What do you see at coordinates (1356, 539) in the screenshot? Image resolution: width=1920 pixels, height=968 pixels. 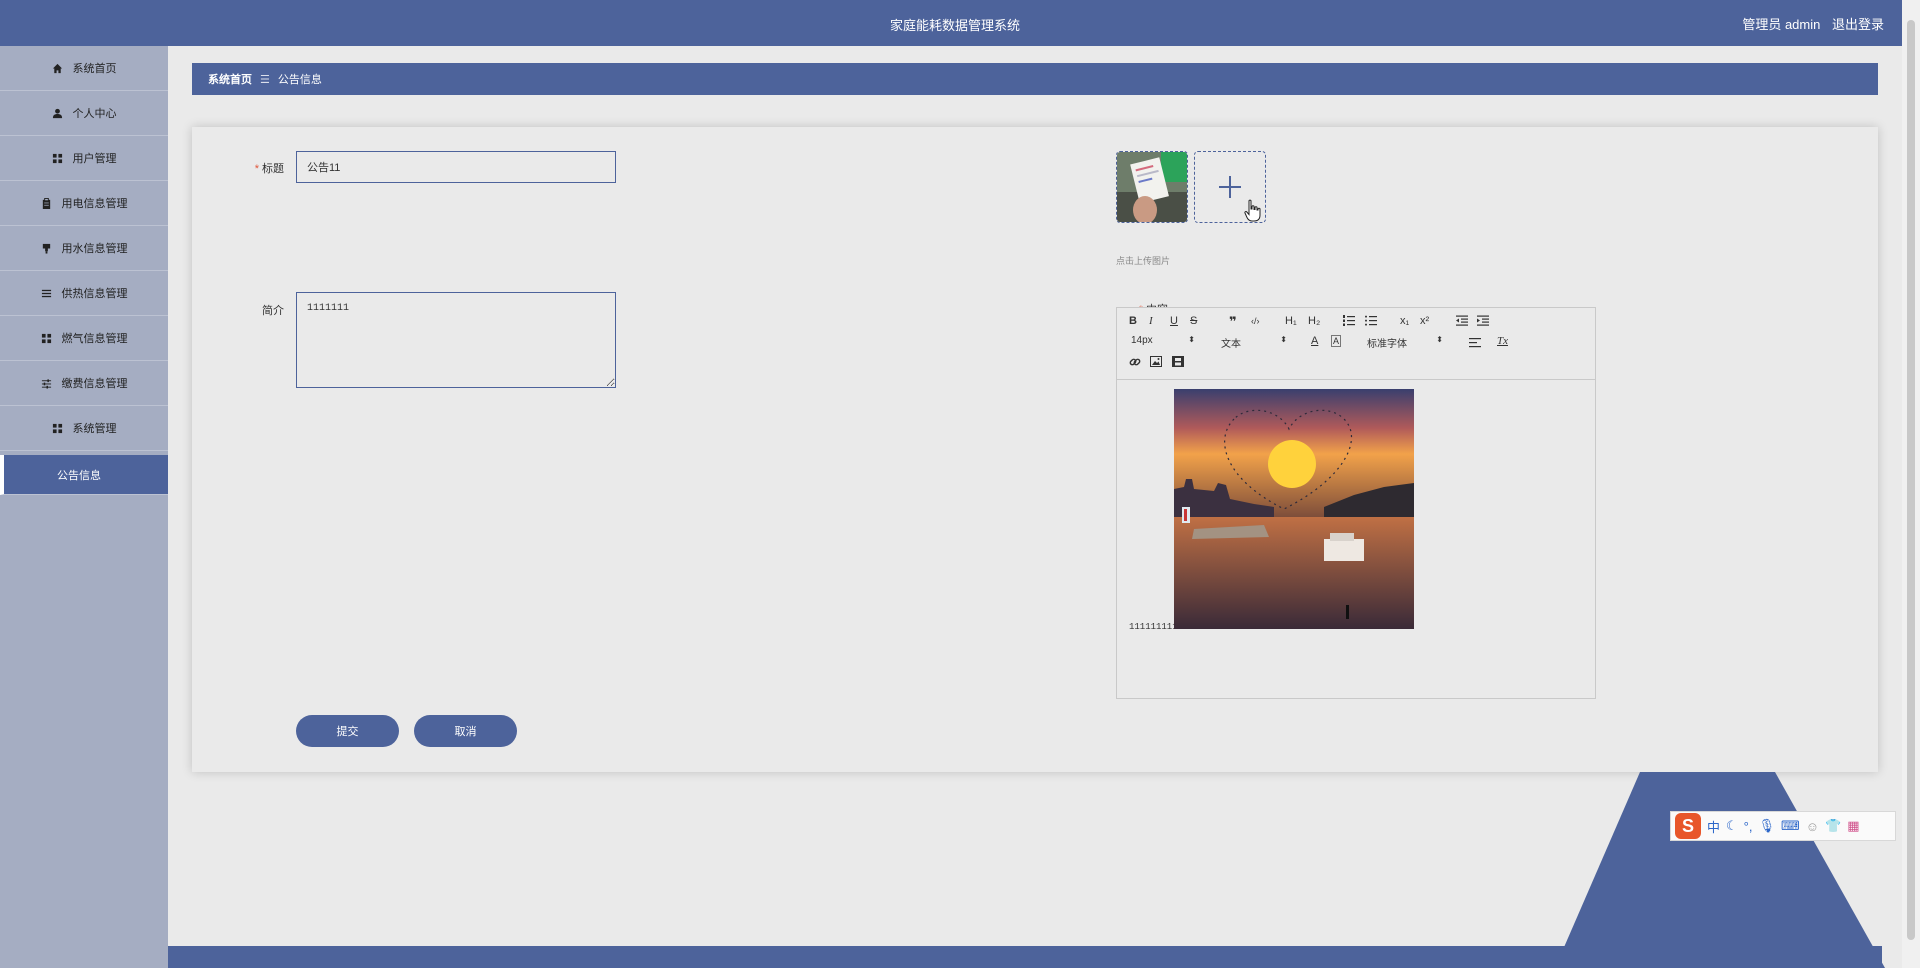 I see `editor-content-area: 111111111` at bounding box center [1356, 539].